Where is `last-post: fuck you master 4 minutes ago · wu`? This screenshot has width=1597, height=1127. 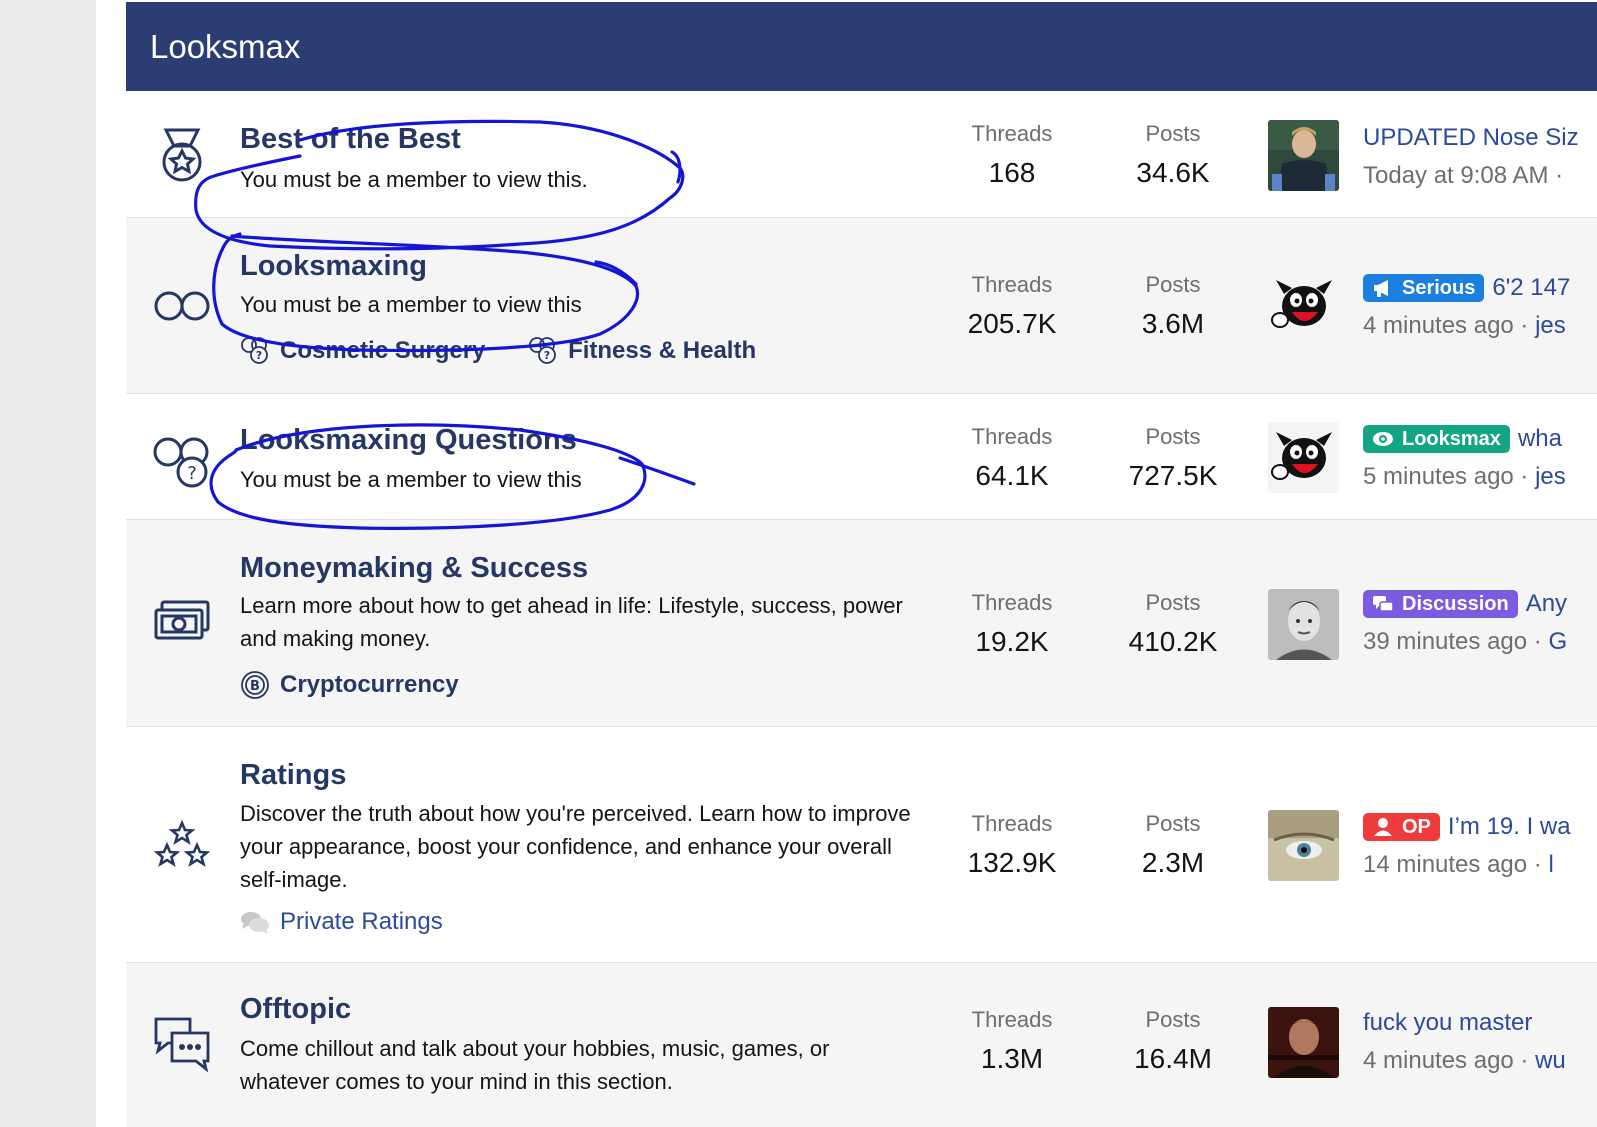
last-post: fuck you master 4 minutes ago · wu is located at coordinates (1464, 1042).